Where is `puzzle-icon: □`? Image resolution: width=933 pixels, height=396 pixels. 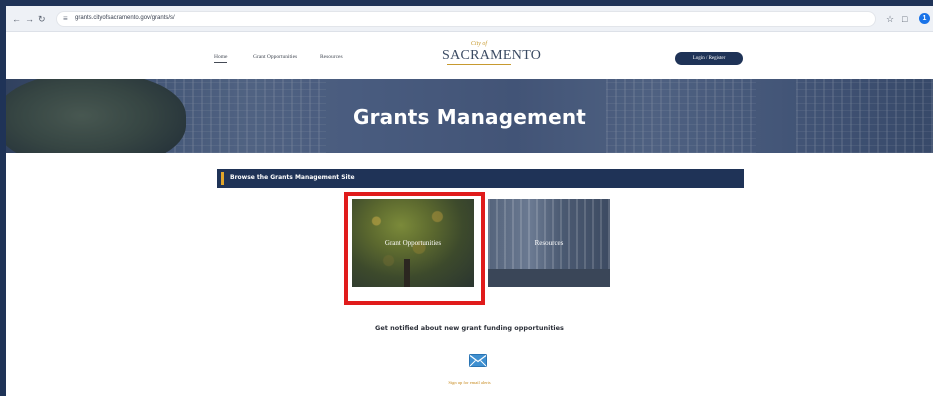 puzzle-icon: □ is located at coordinates (904, 19).